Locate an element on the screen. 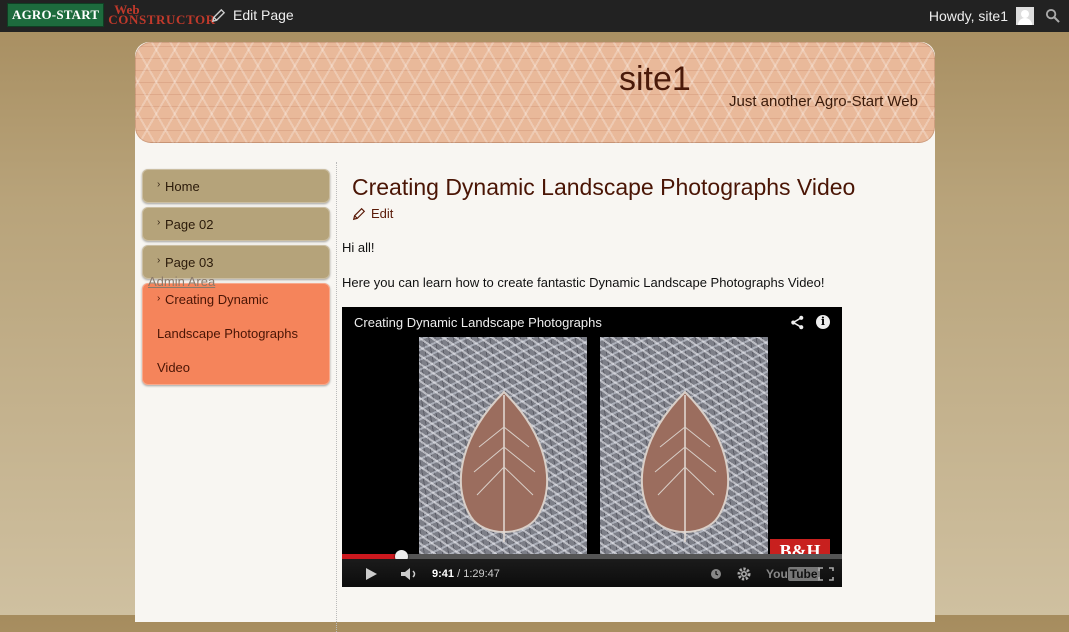  sidebar-item-label: Home is located at coordinates (182, 186).